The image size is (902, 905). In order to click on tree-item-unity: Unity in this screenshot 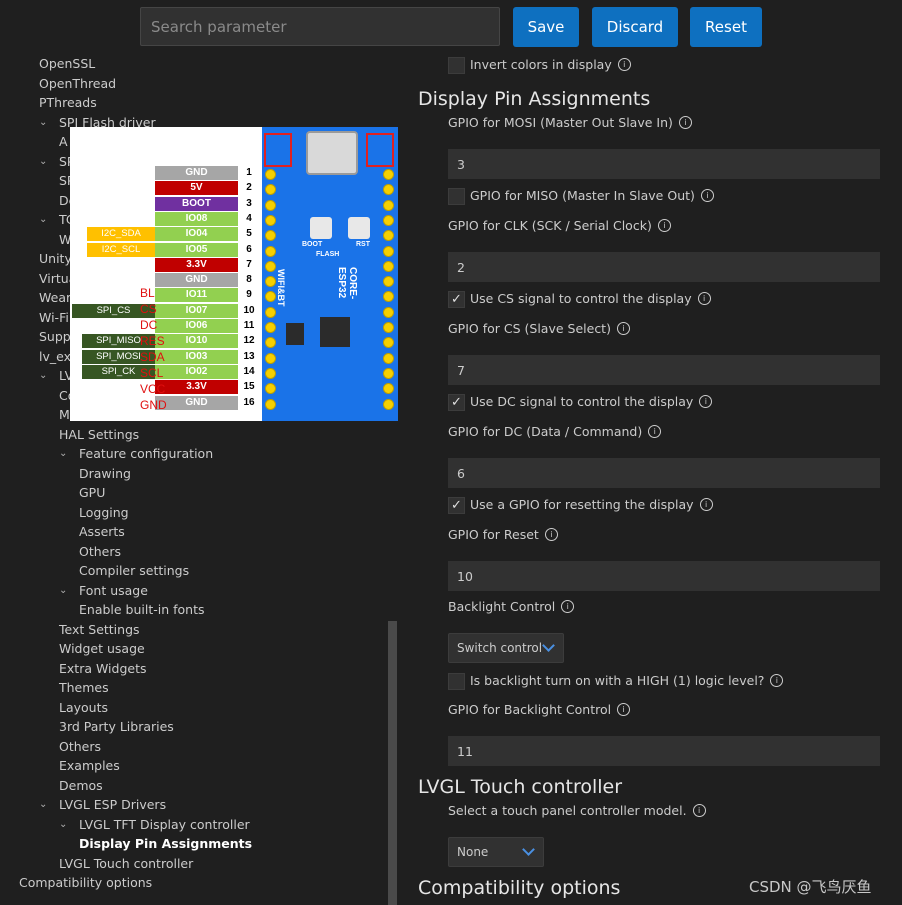, I will do `click(55, 259)`.